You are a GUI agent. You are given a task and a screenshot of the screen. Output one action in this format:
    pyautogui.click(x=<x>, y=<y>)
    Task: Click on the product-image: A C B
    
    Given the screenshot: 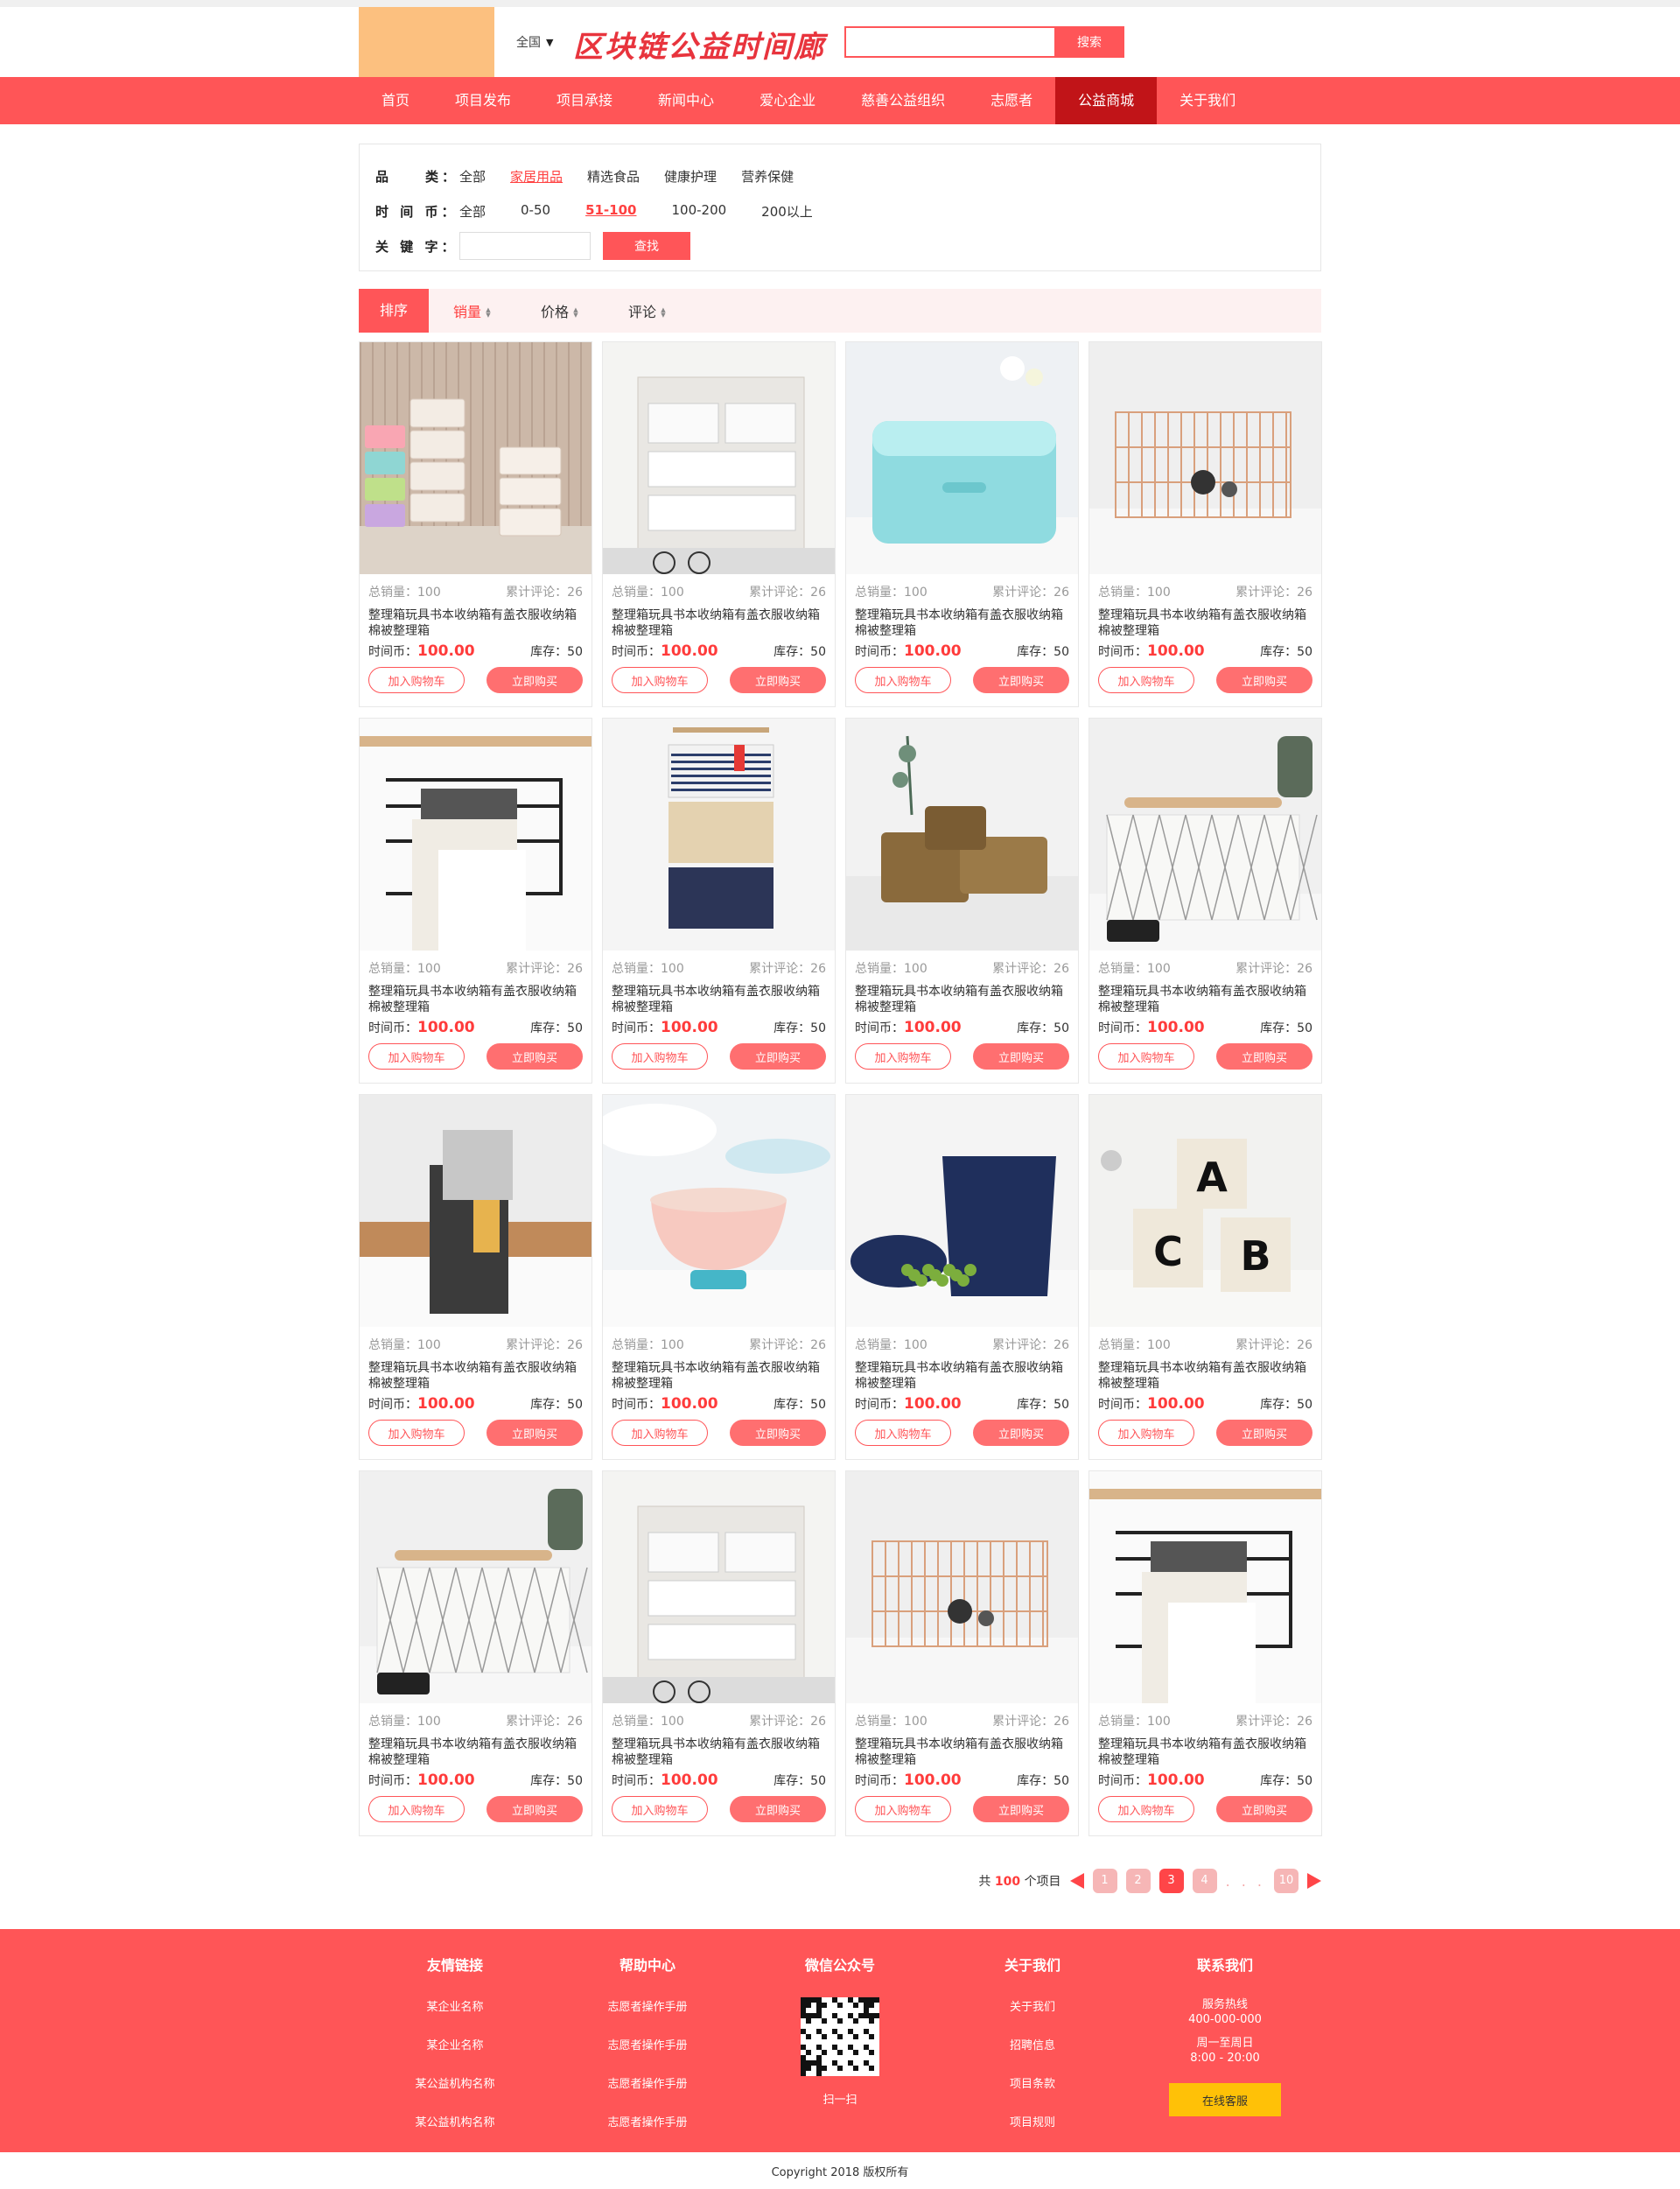 What is the action you would take?
    pyautogui.click(x=1205, y=1211)
    